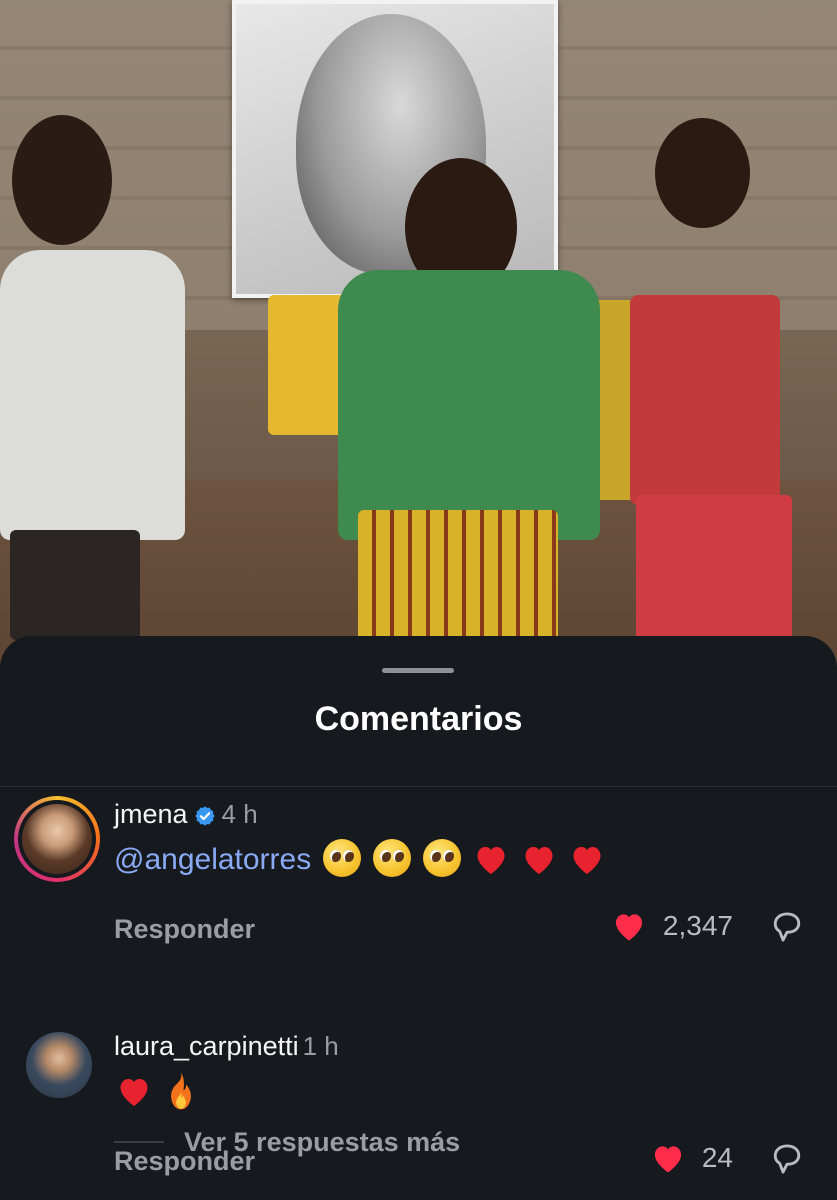 This screenshot has width=837, height=1200. What do you see at coordinates (458, 580) in the screenshot?
I see `person-center-pants` at bounding box center [458, 580].